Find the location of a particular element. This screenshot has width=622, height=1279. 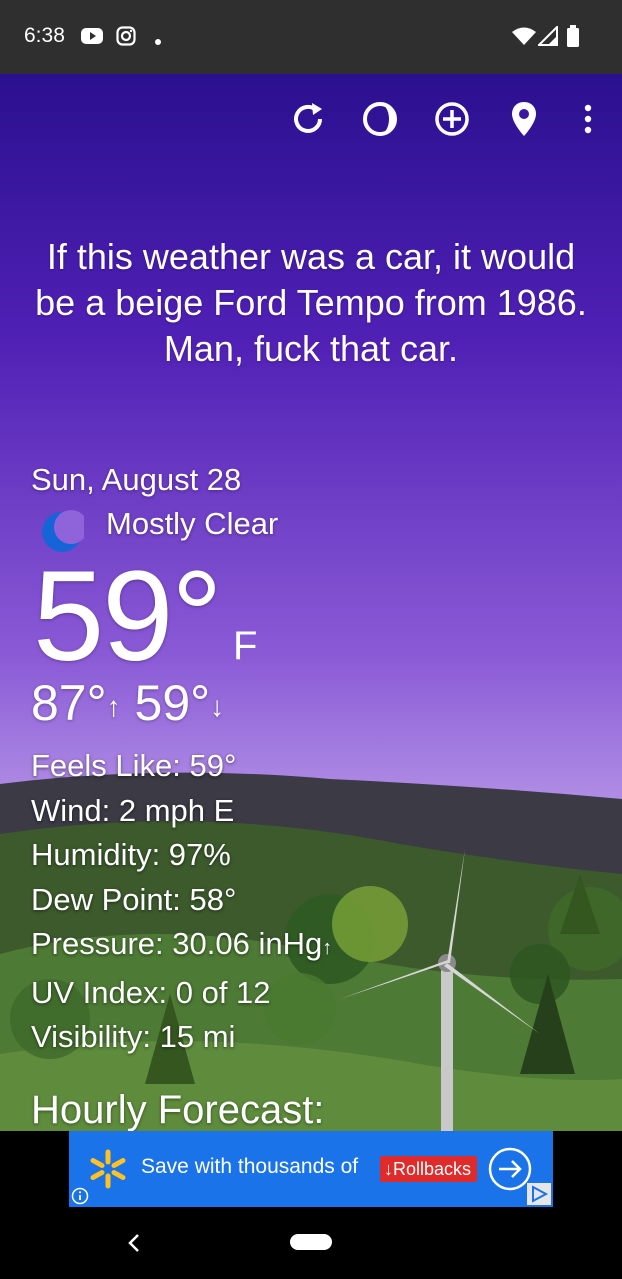

wifi-icon is located at coordinates (524, 38).